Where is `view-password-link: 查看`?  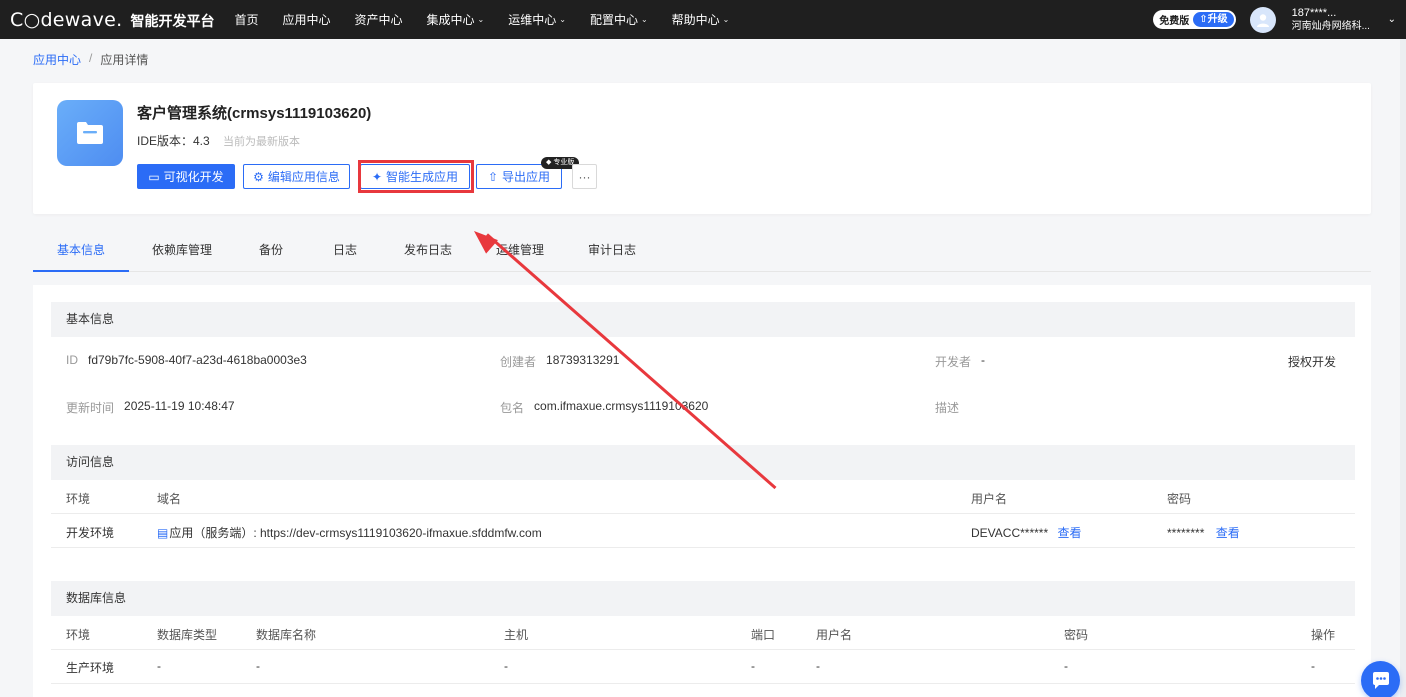
view-password-link: 查看 is located at coordinates (1228, 533).